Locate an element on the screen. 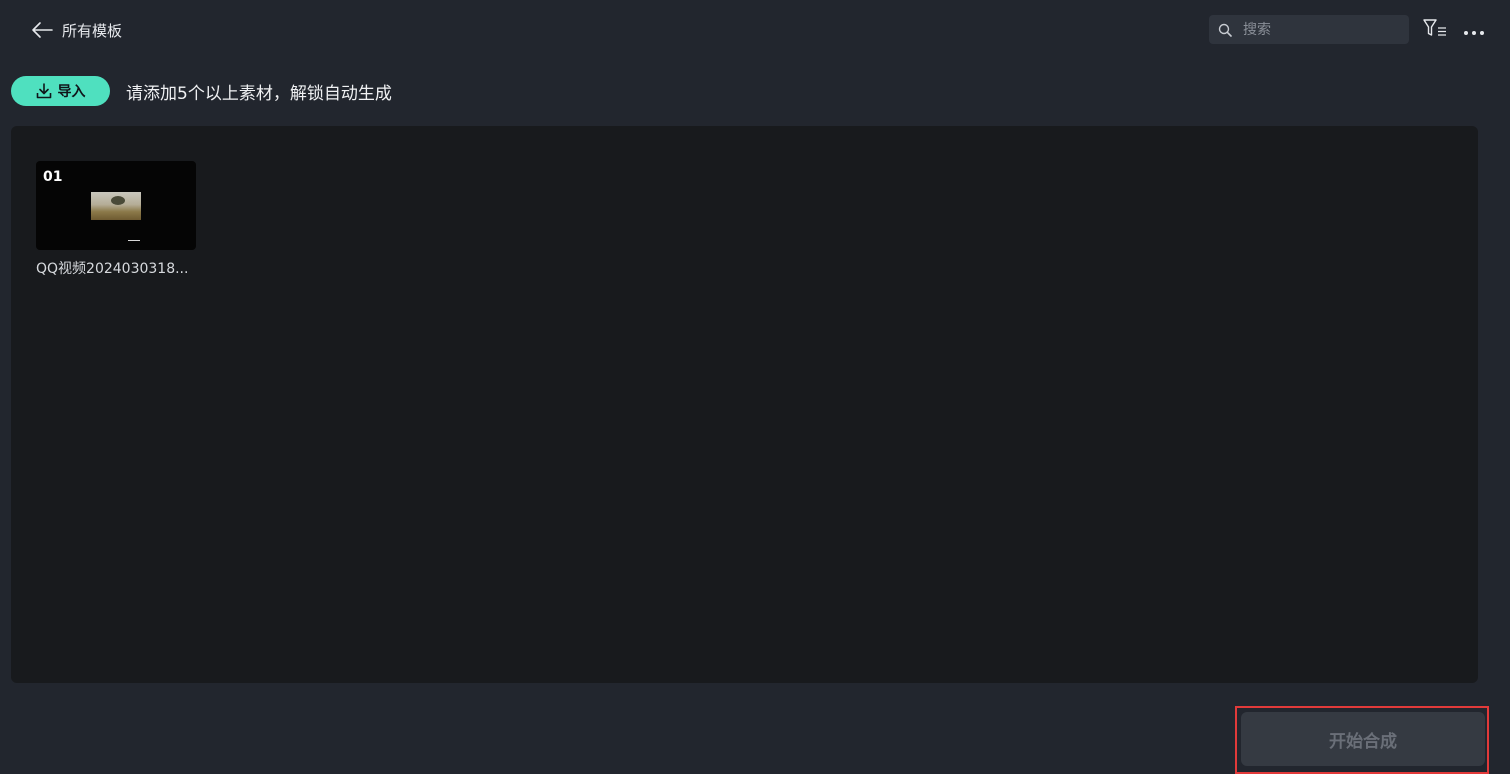 The image size is (1510, 774). back-button: 所有模板 is located at coordinates (76, 30).